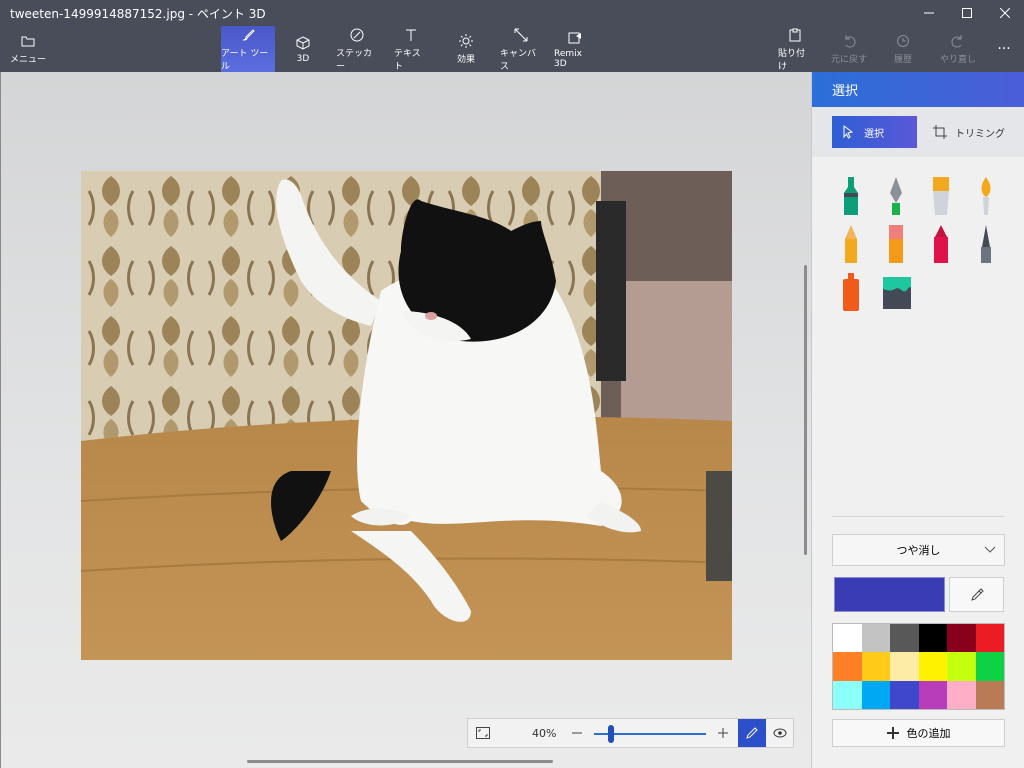  I want to click on add-color-button: 色の追加, so click(918, 733).